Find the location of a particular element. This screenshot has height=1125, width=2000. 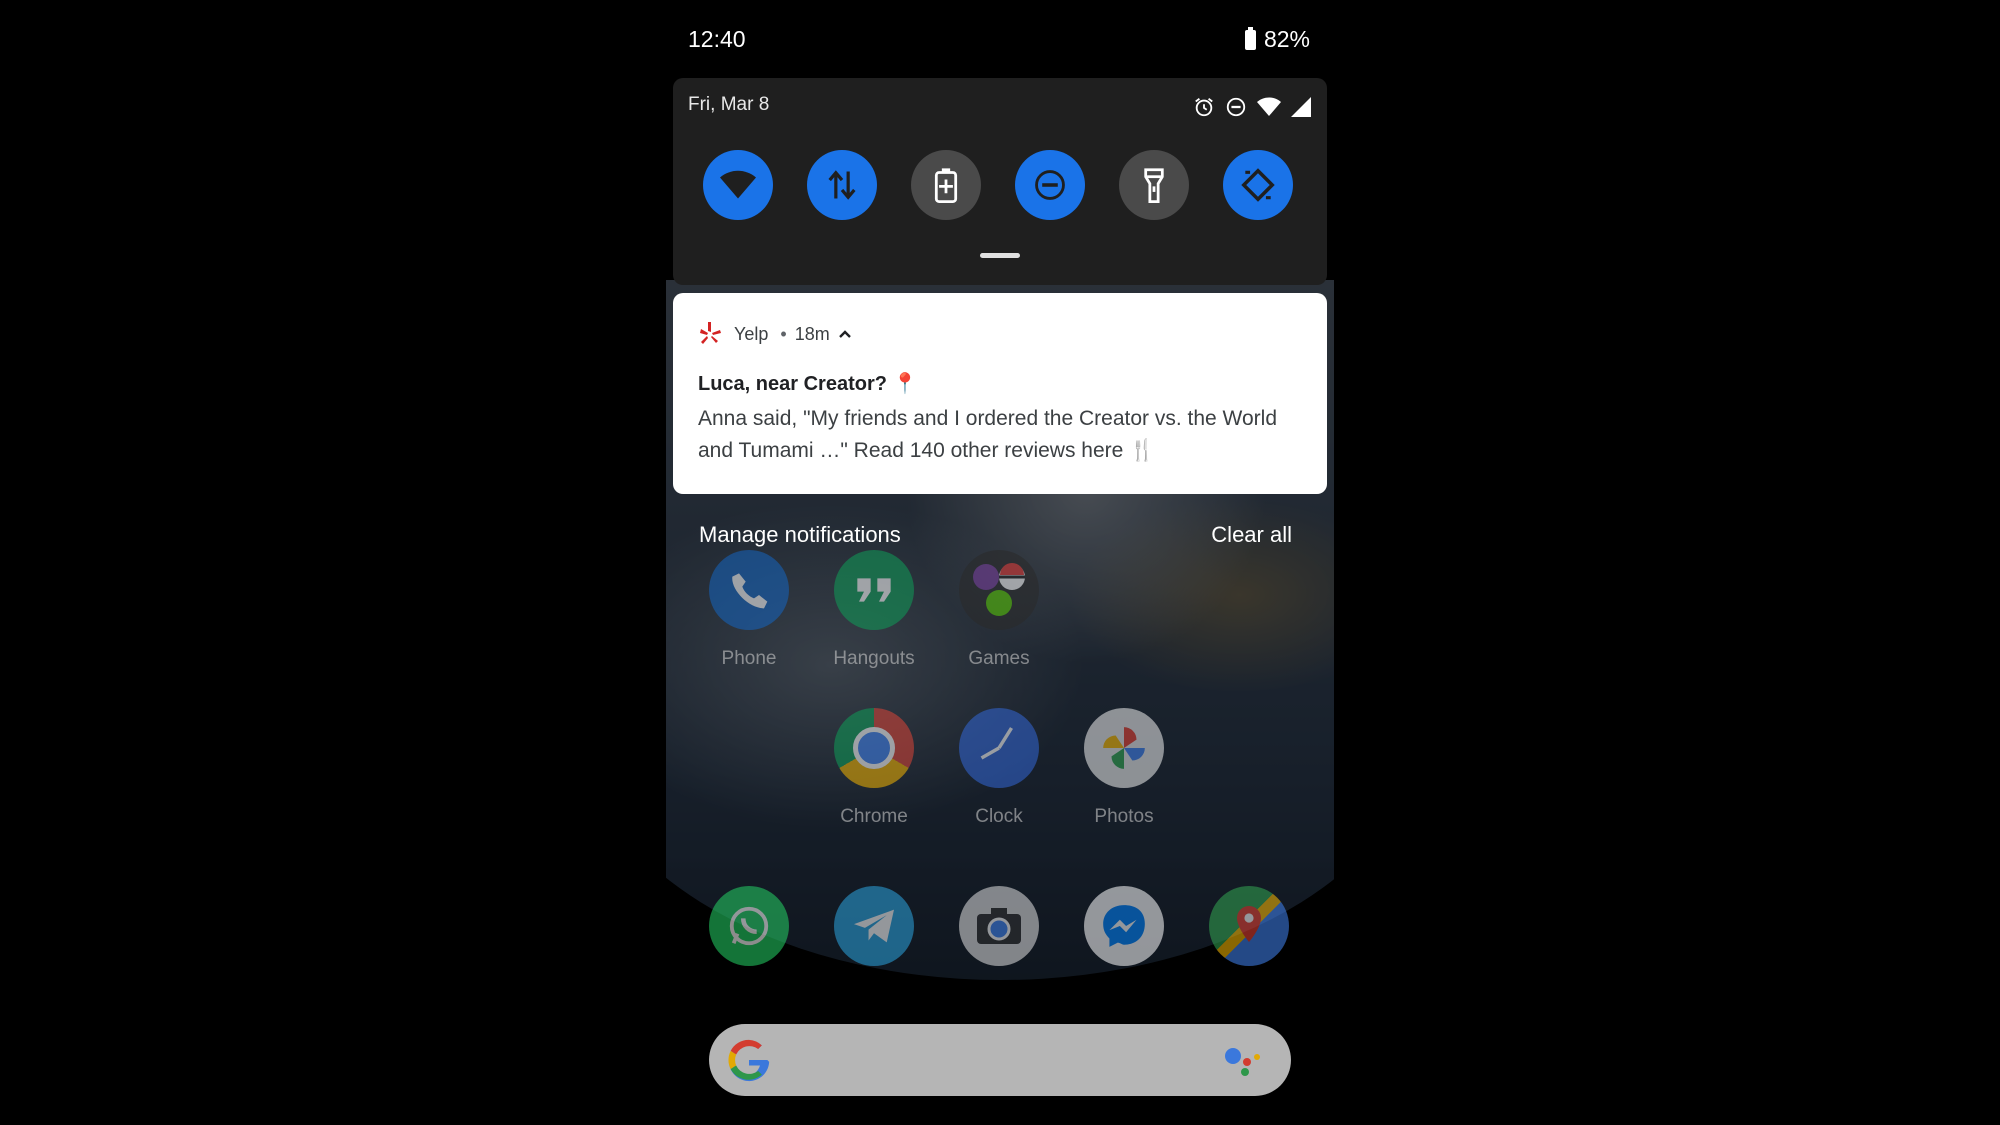

phone-icon is located at coordinates (749, 590).